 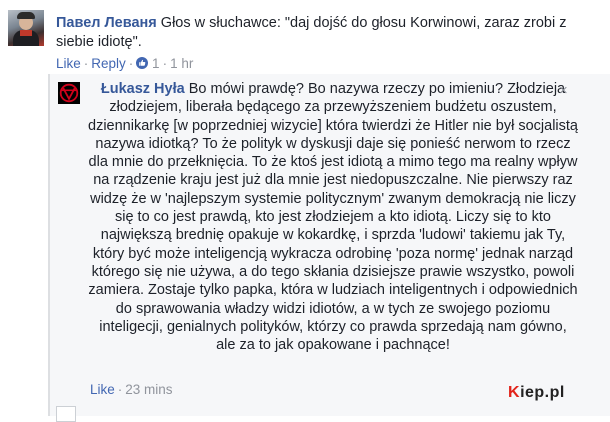 I want to click on like-count-value: 1, so click(x=156, y=63).